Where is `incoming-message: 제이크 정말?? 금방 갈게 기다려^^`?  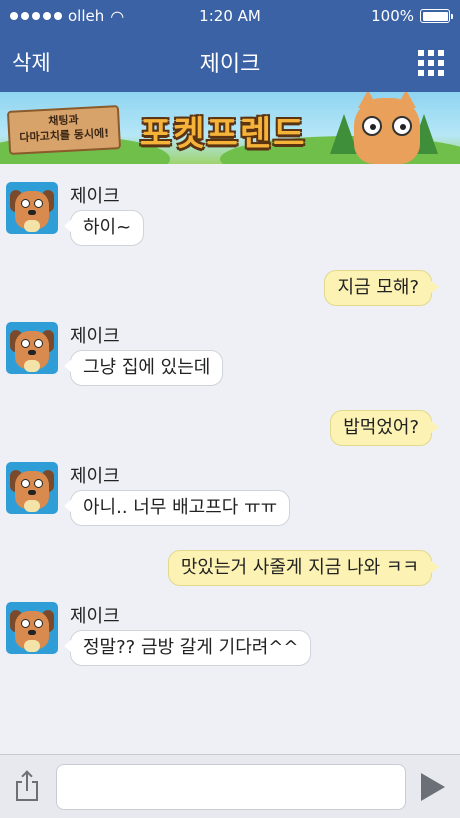
incoming-message: 제이크 정말?? 금방 갈게 기다려^^ is located at coordinates (159, 634).